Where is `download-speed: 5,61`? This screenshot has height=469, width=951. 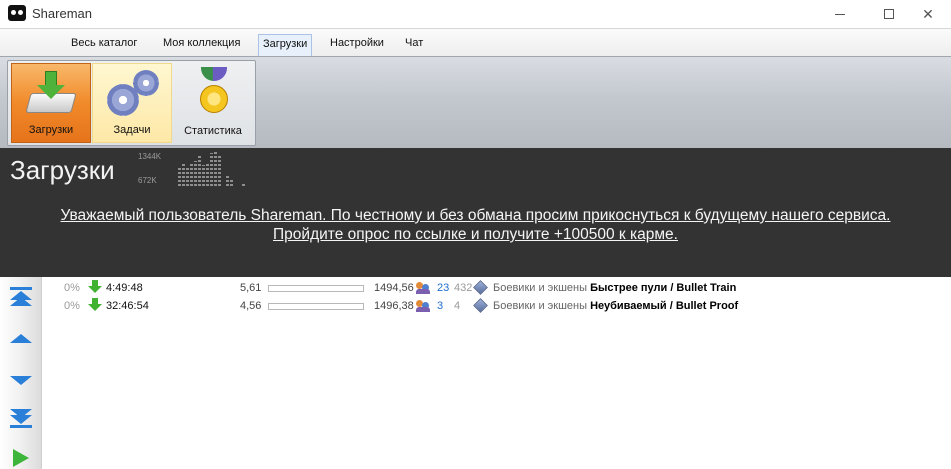
download-speed: 5,61 is located at coordinates (251, 288).